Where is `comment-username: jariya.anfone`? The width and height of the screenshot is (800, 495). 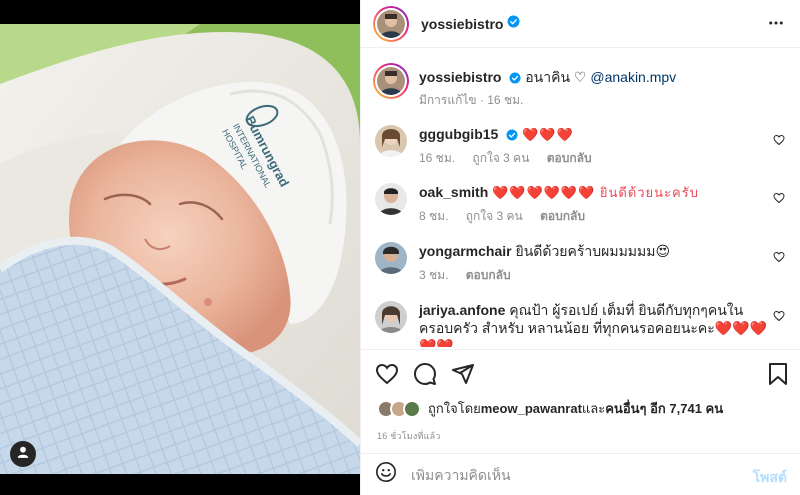
comment-username: jariya.anfone is located at coordinates (462, 310).